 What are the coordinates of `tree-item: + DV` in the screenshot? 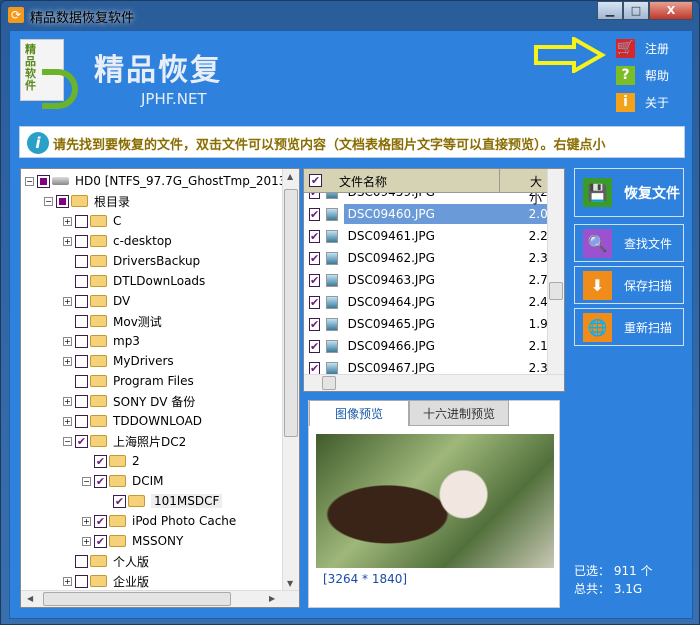 It's located at (96, 301).